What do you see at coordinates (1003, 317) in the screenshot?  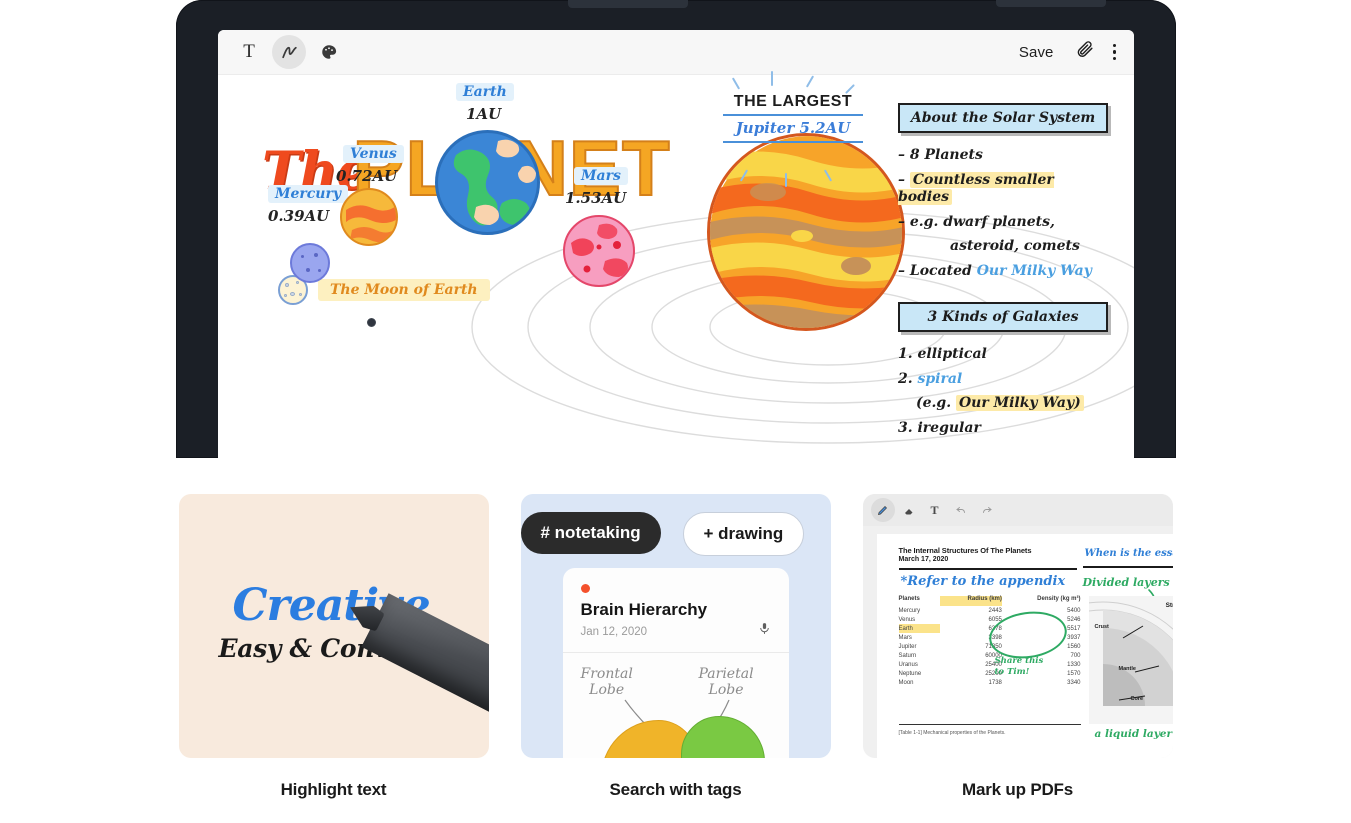 I see `galaxies-heading: 3 Kinds of Galaxies` at bounding box center [1003, 317].